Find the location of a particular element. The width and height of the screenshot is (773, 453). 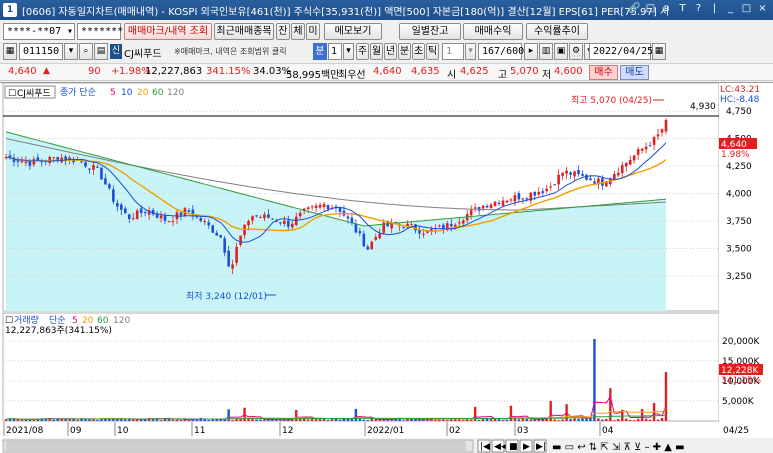

price-tick-label: 4,000 is located at coordinates (739, 195).